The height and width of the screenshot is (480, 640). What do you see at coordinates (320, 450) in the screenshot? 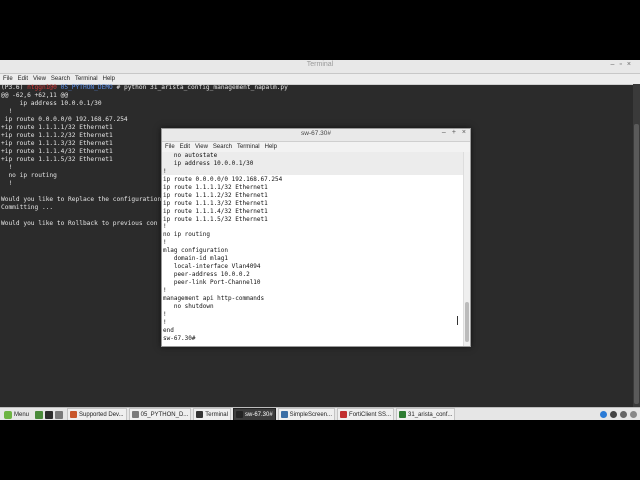
I see `letterbox-bottom` at bounding box center [320, 450].